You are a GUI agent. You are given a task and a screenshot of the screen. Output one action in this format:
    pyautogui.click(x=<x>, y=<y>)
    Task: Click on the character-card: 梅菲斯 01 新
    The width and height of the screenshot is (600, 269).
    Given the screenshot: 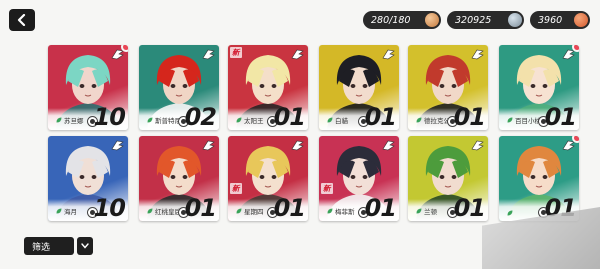 What is the action you would take?
    pyautogui.click(x=359, y=178)
    